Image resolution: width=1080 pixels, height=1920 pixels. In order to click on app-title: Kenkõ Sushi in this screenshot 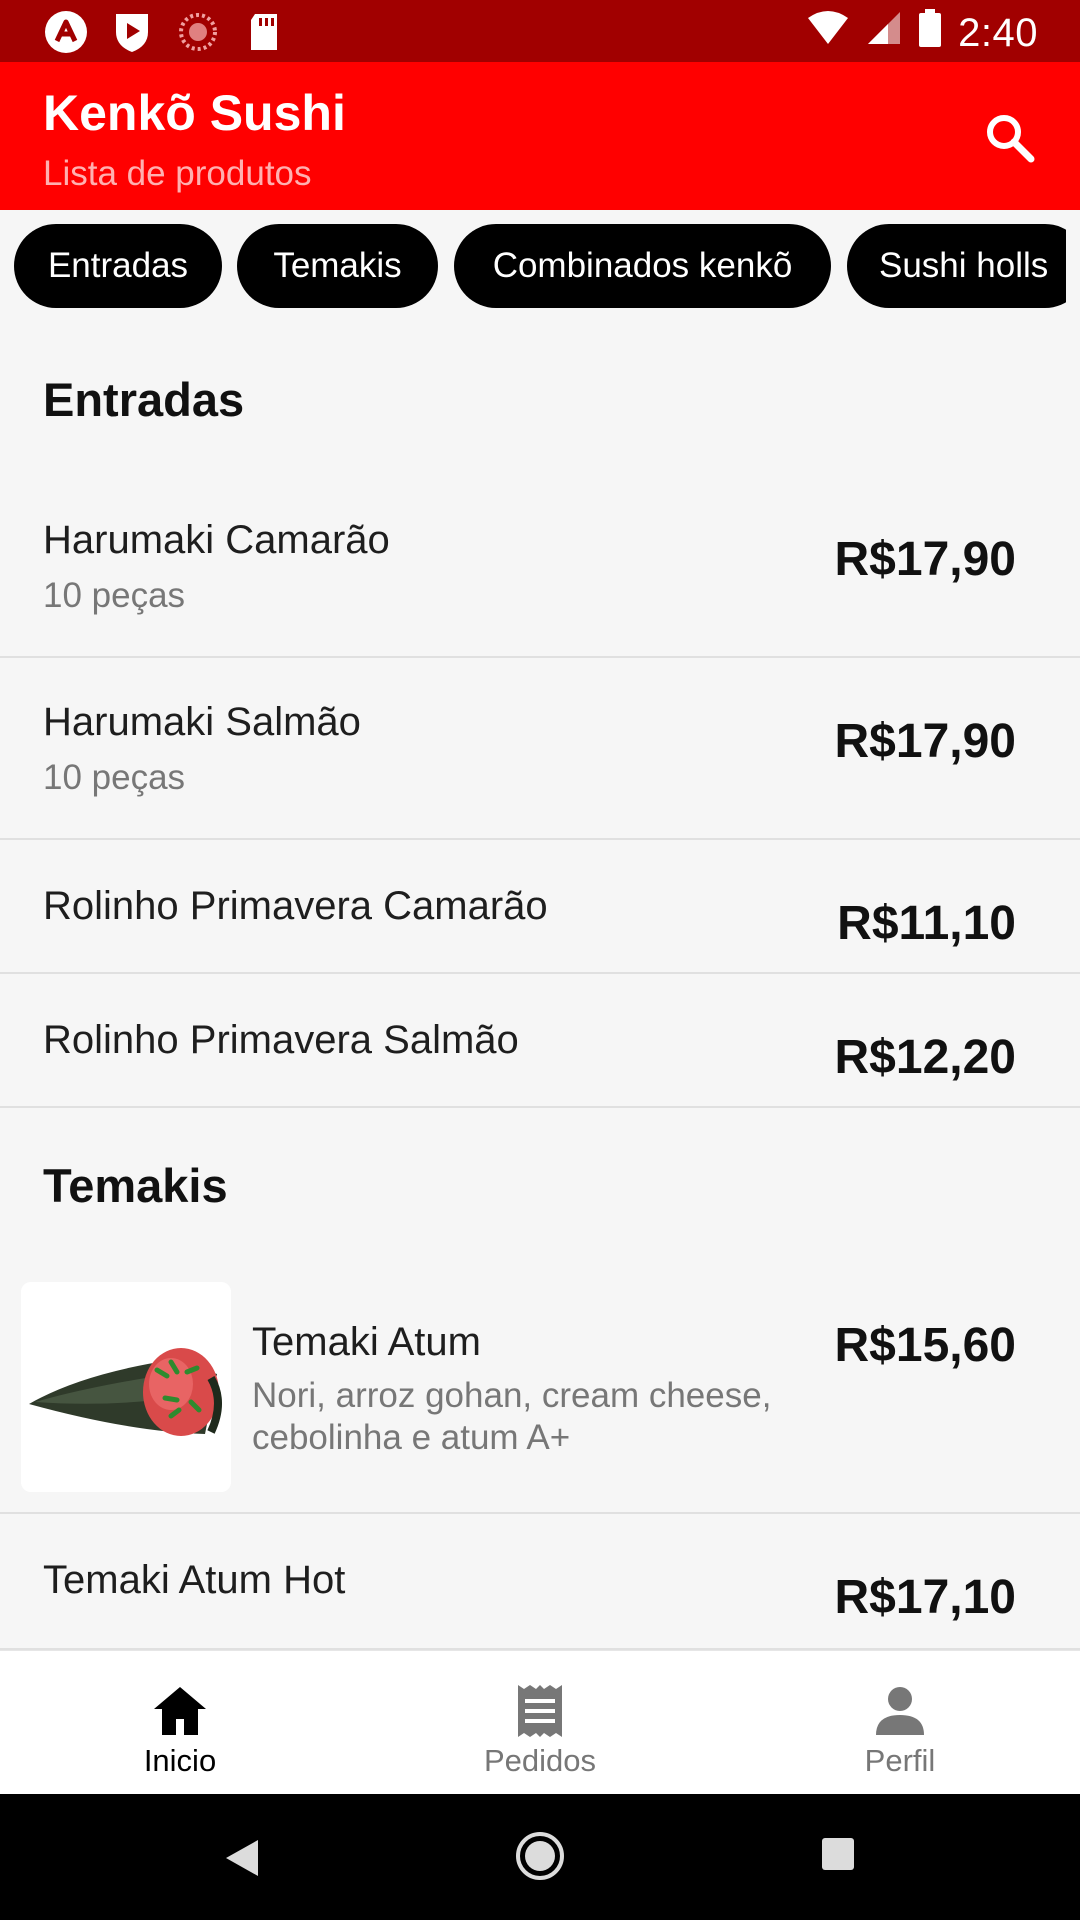, I will do `click(194, 113)`.